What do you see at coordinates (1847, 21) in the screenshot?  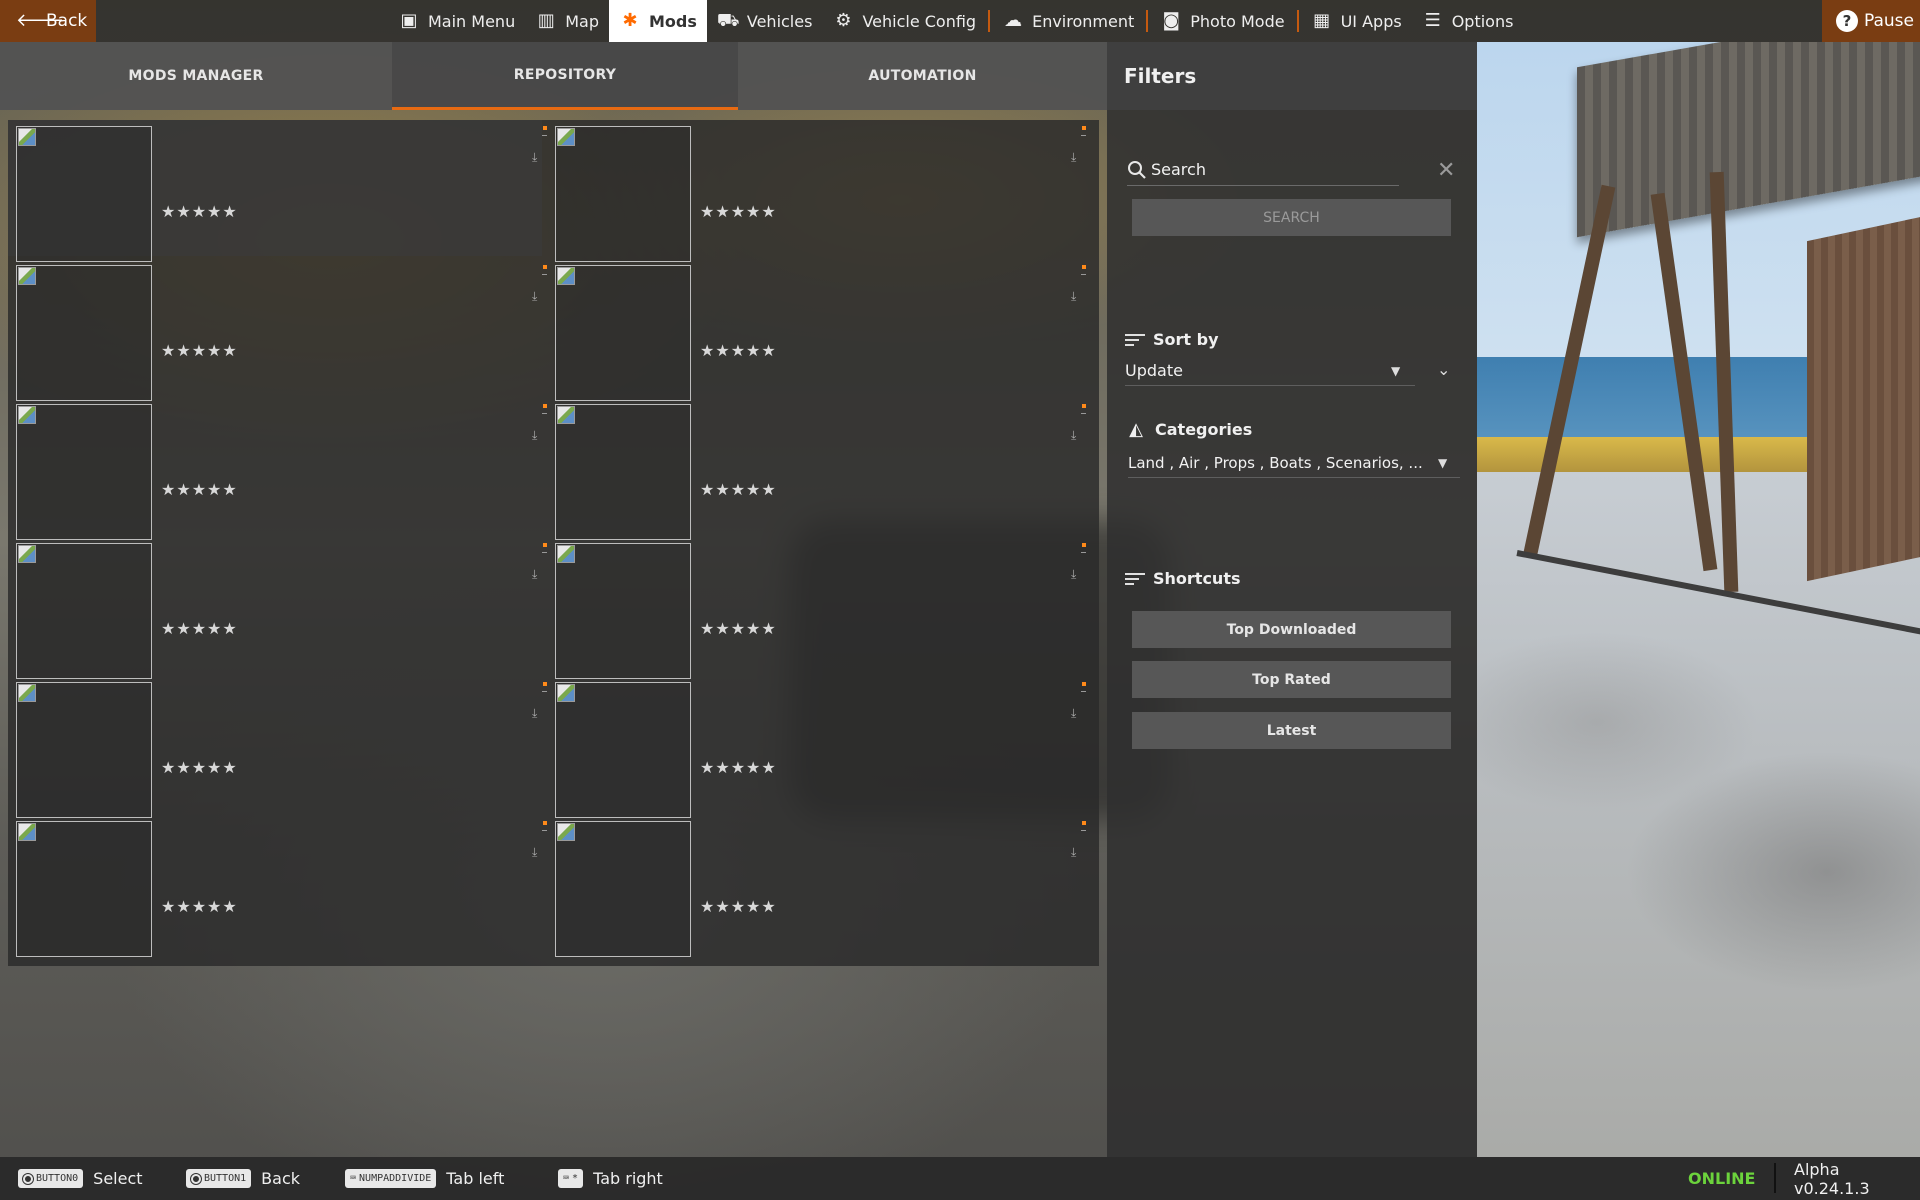 I see `help-icon: ?` at bounding box center [1847, 21].